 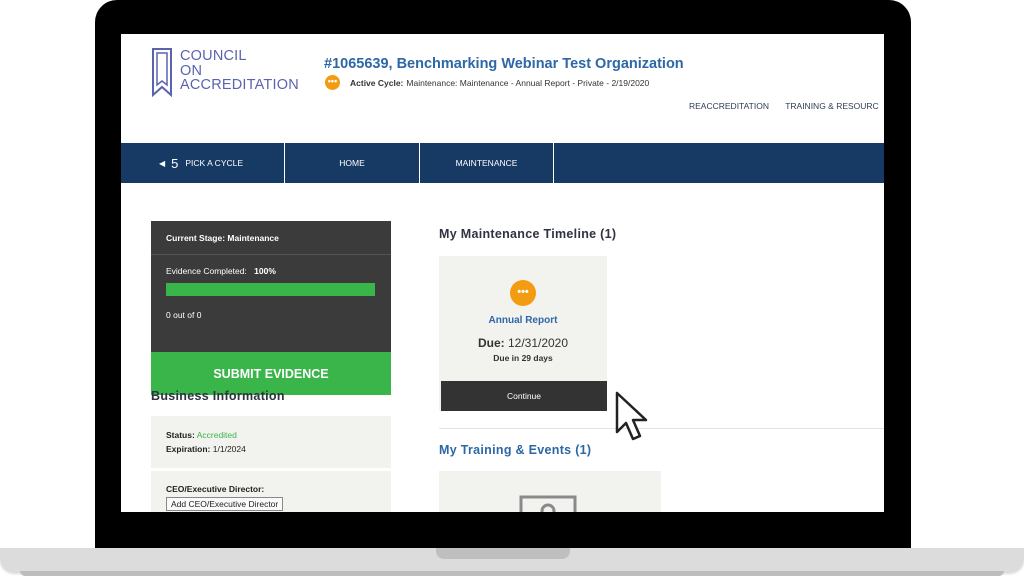 I want to click on add-ceo-button: Add CEO/Executive Director, so click(x=225, y=504).